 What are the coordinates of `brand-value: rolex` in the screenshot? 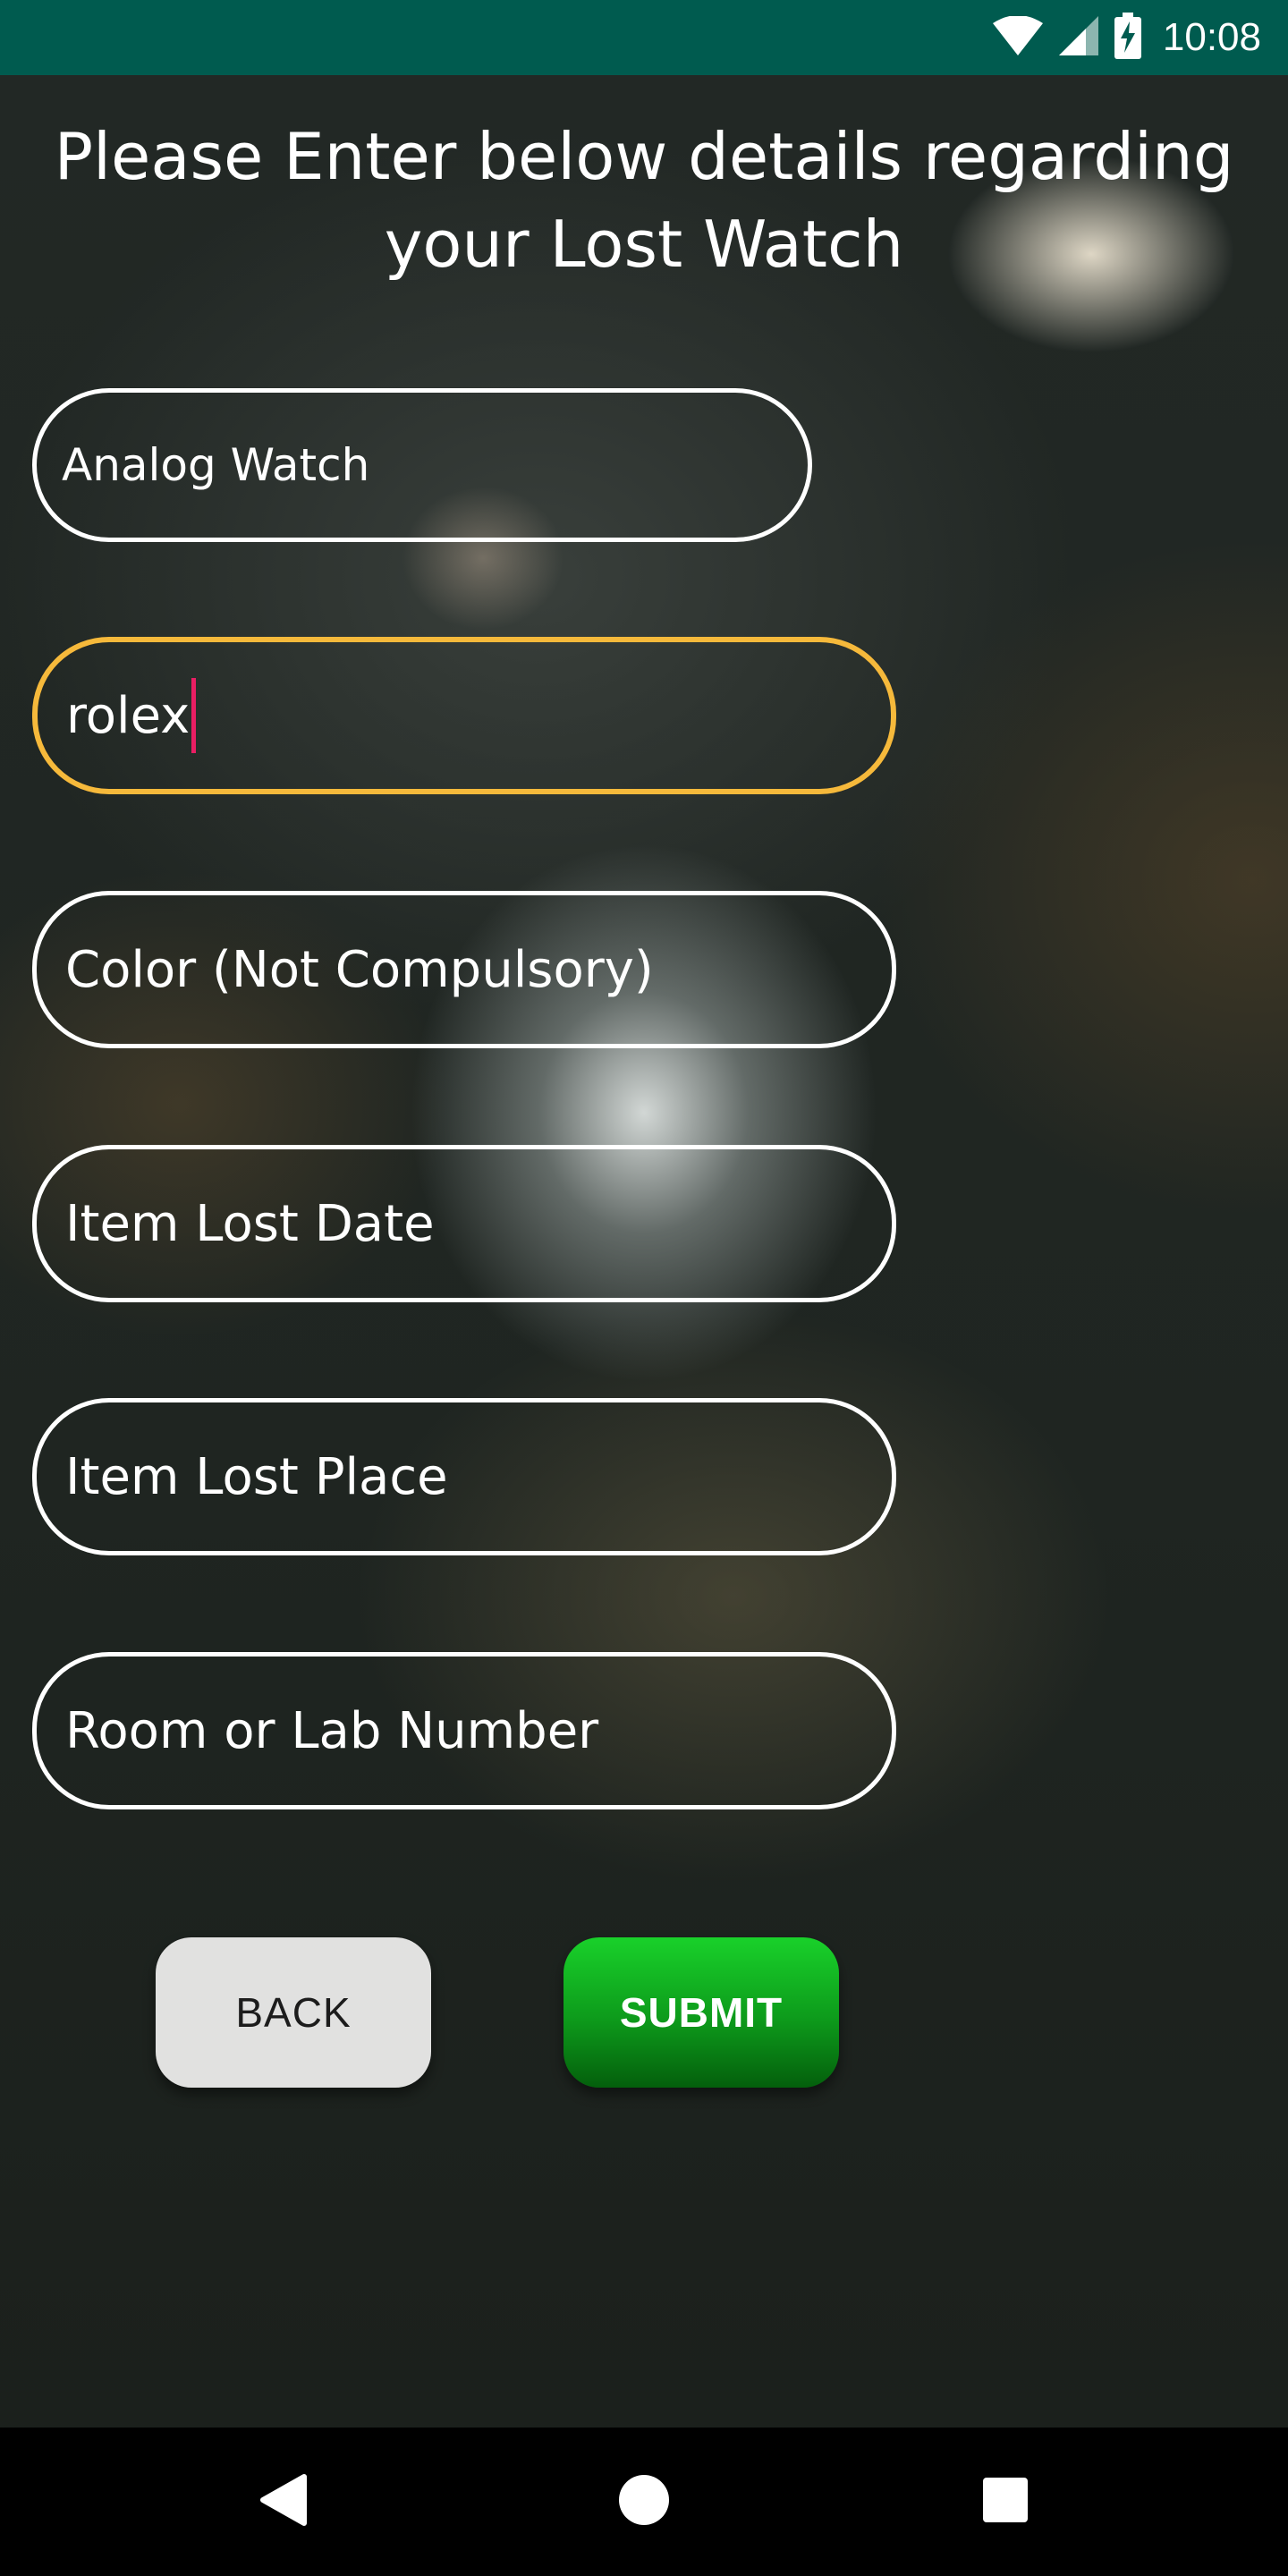 It's located at (128, 715).